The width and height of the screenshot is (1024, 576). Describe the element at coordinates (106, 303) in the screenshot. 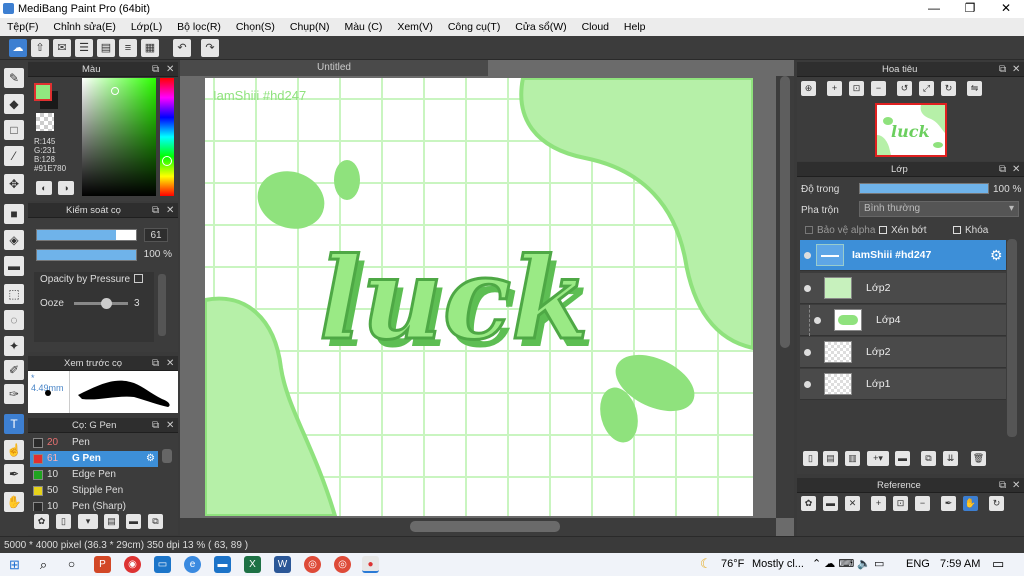

I see `ooze-slider-handle` at that location.